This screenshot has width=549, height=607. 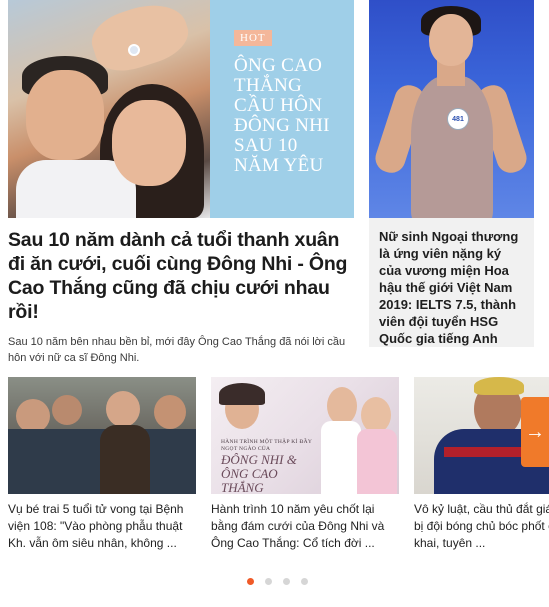 What do you see at coordinates (102, 435) in the screenshot?
I see `carousel-card-image` at bounding box center [102, 435].